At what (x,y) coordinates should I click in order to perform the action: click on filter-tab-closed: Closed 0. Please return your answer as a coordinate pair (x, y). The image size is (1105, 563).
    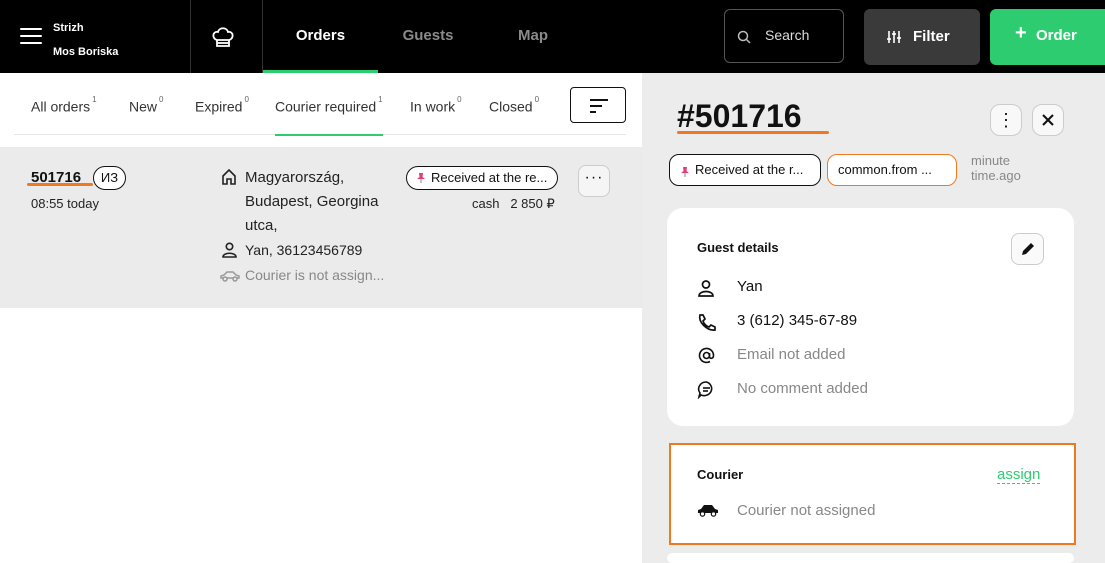
    Looking at the image, I should click on (514, 104).